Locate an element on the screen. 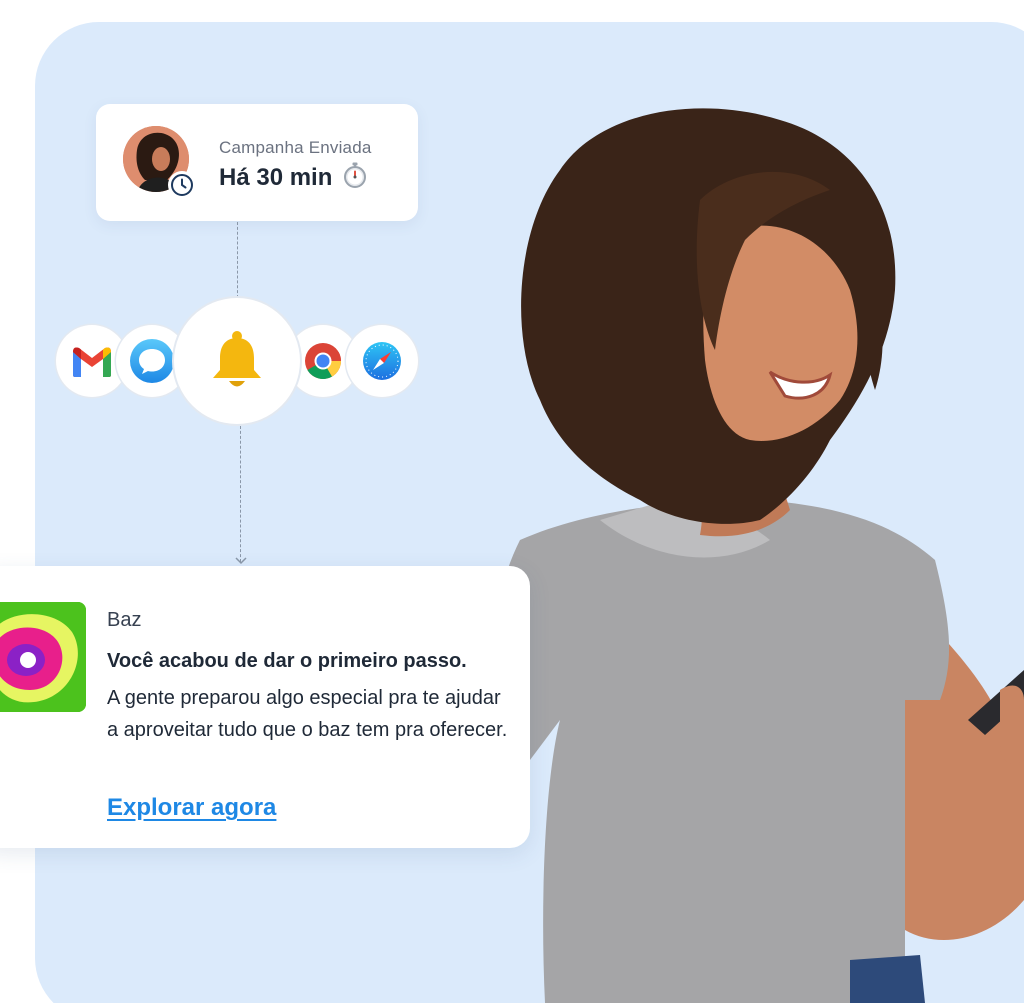 This screenshot has width=1024, height=1003. gmail-icon is located at coordinates (92, 362).